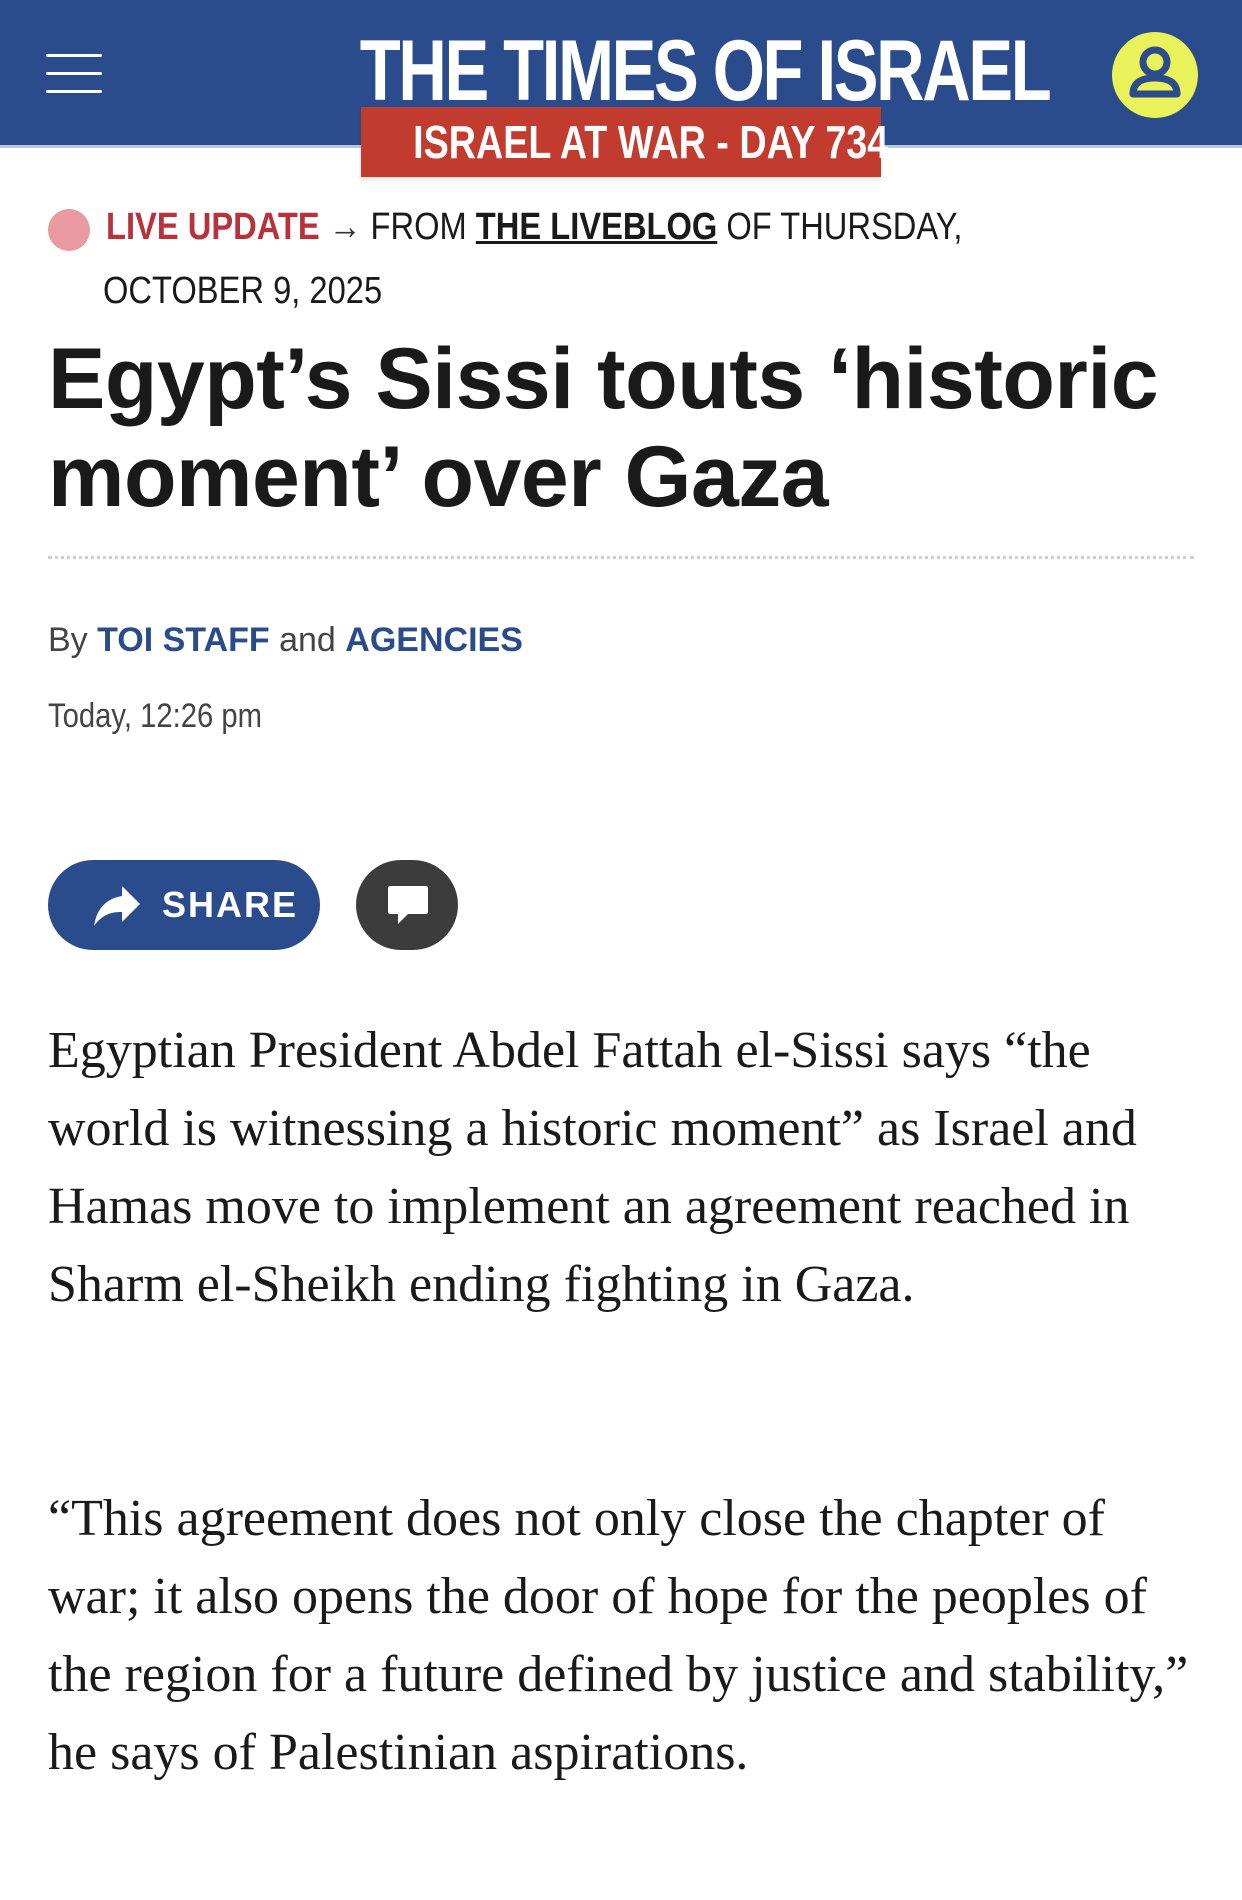 This screenshot has height=1900, width=1242. Describe the element at coordinates (155, 716) in the screenshot. I see `article-timestamp-text: Today, 12:26 pm` at that location.